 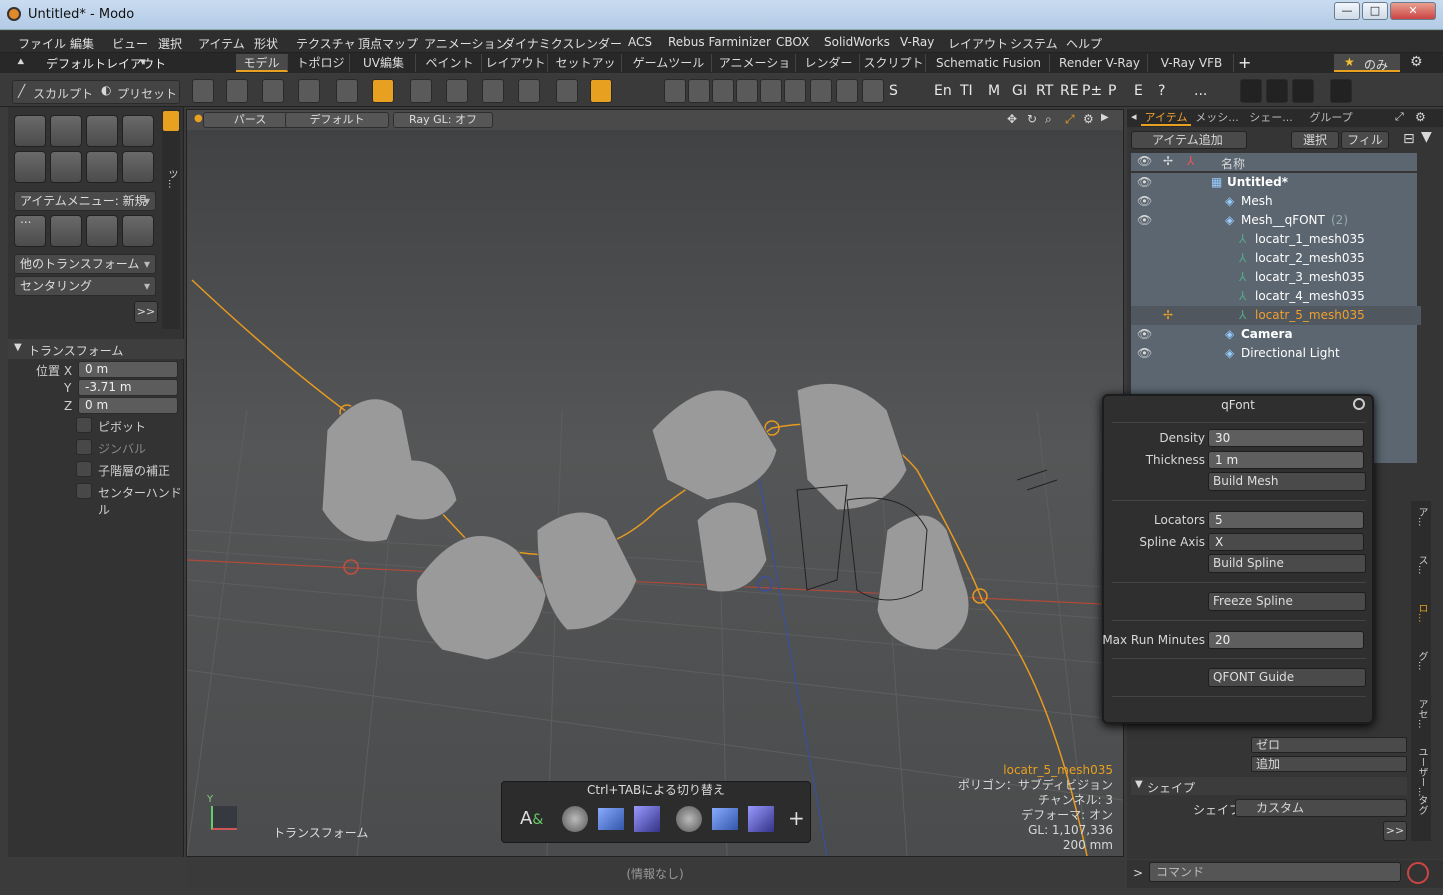 What do you see at coordinates (143, 61) in the screenshot?
I see `layout-dropdown-chevron-icon: ▾` at bounding box center [143, 61].